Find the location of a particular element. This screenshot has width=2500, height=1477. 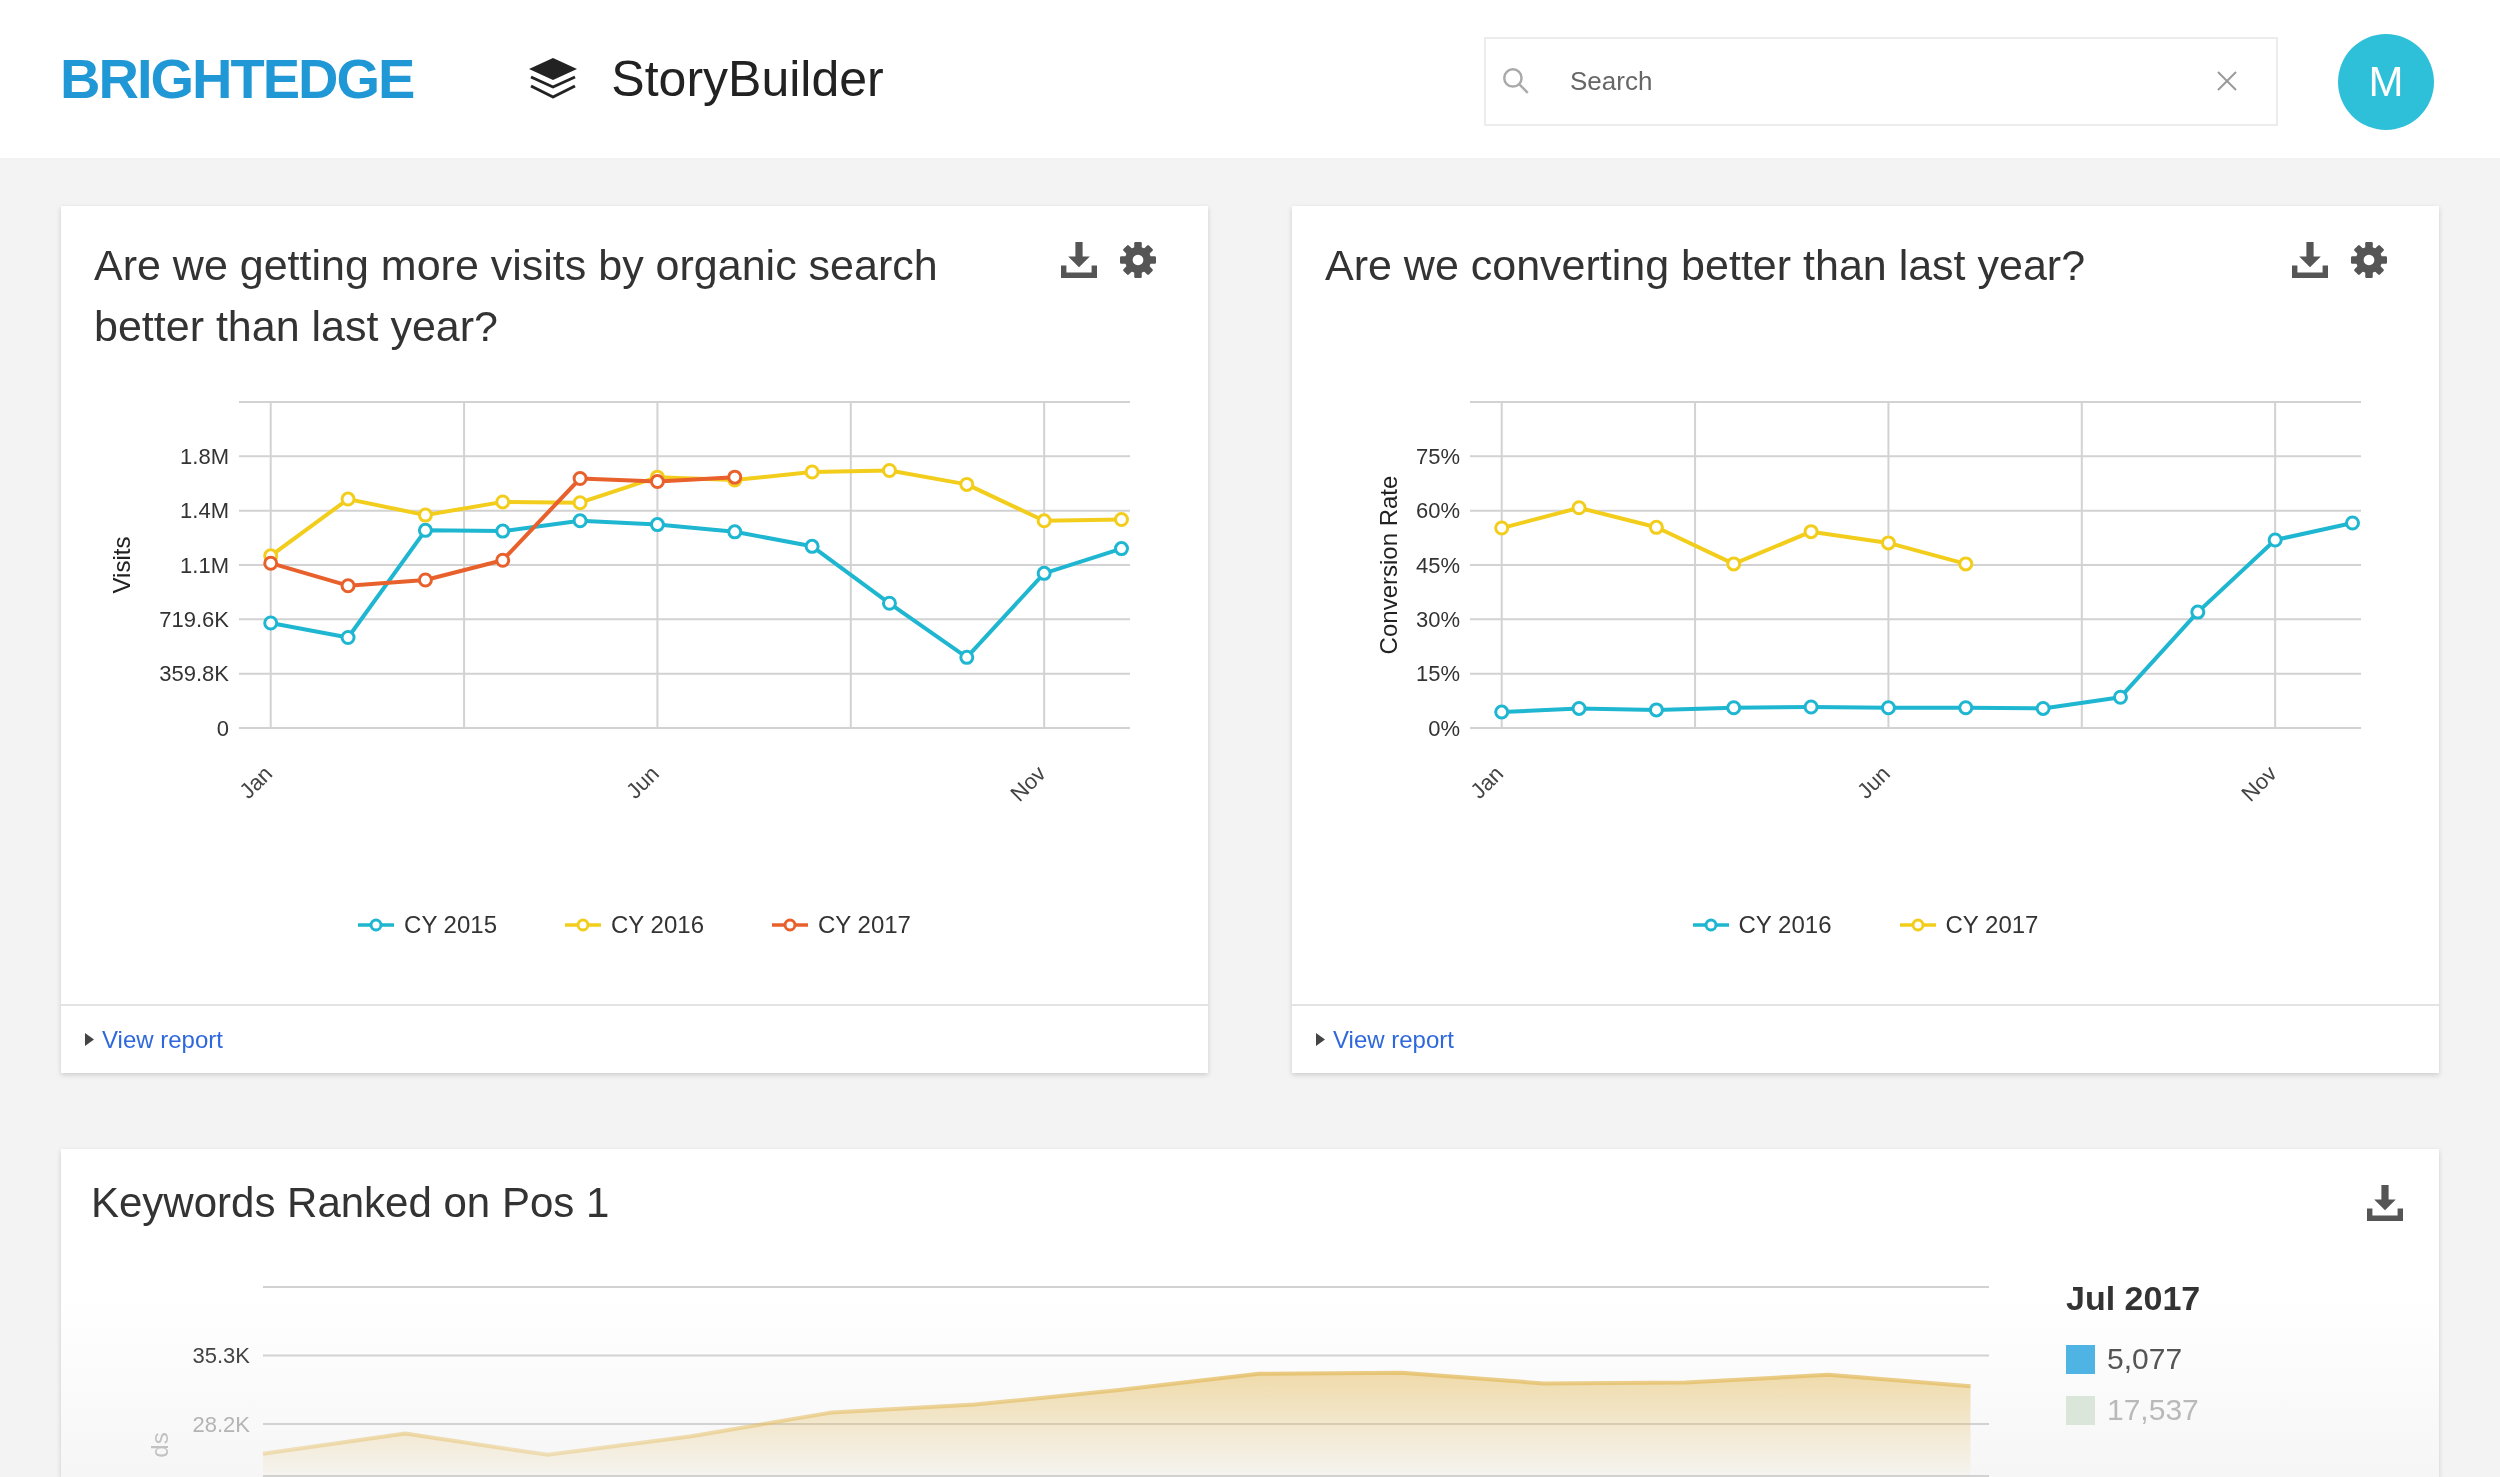

legend-label: CY 2015 is located at coordinates (450, 925).